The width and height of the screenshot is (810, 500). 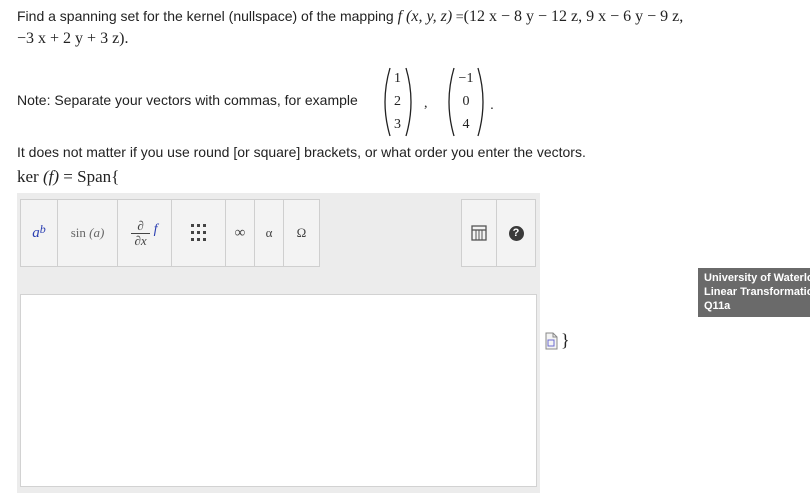 I want to click on help-icon: ?, so click(x=516, y=233).